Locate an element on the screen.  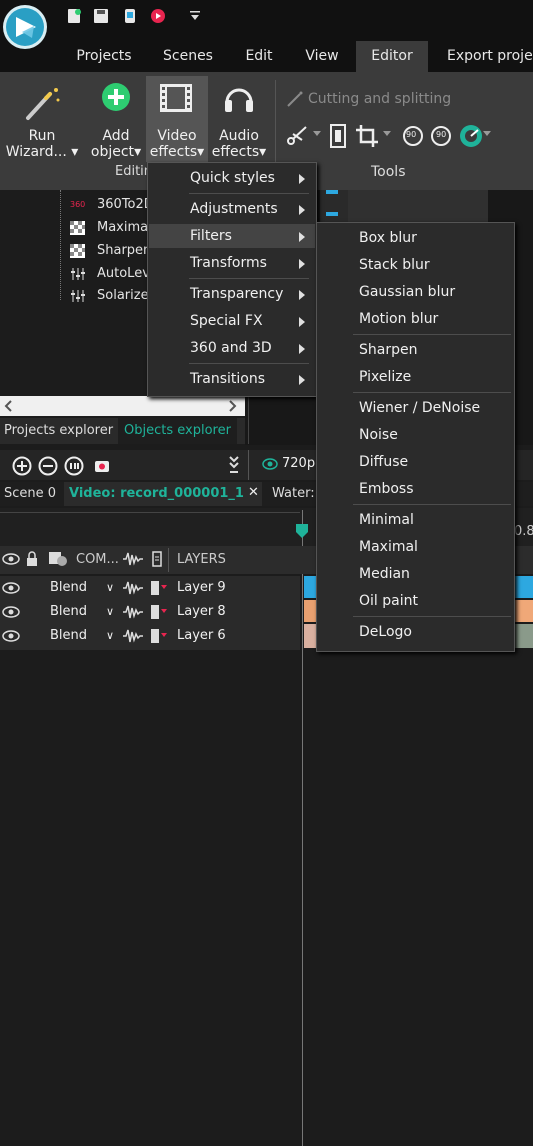
menu-item-box-blur: Box blur is located at coordinates (415, 238).